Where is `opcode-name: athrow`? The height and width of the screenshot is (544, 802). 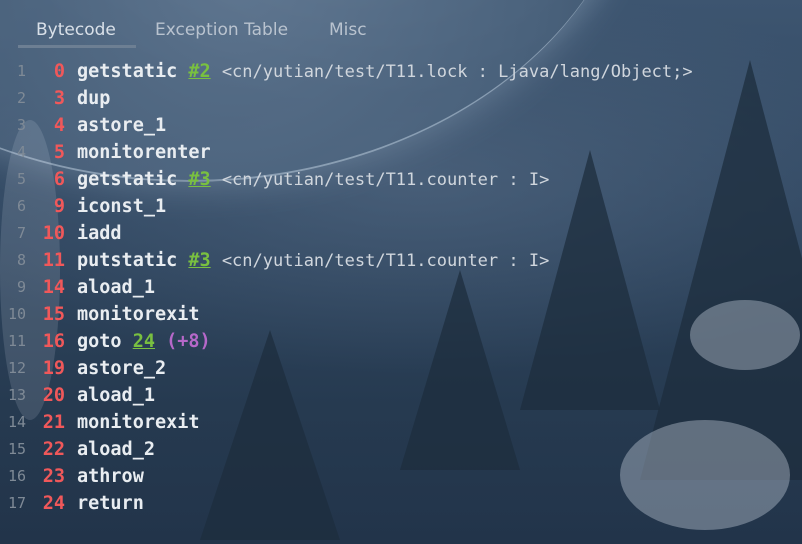 opcode-name: athrow is located at coordinates (110, 476).